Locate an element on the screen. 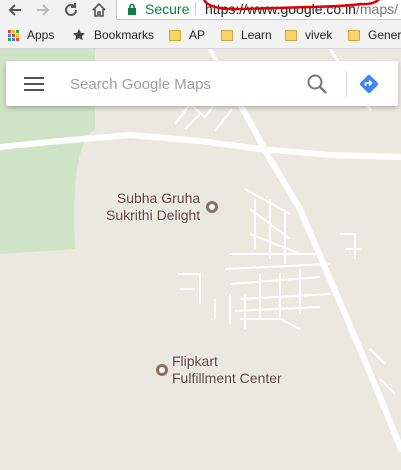  apps-grid-icon is located at coordinates (13, 35).